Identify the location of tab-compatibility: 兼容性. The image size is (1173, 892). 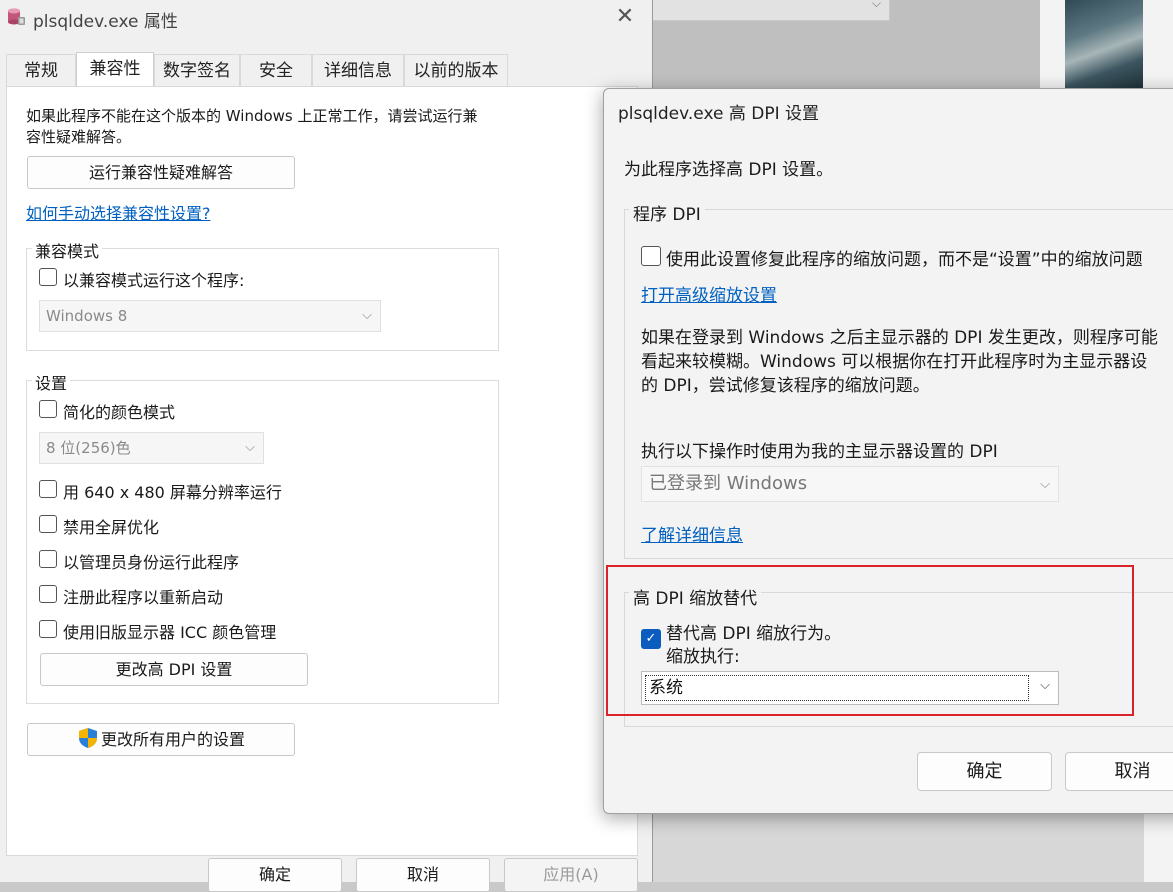
(115, 70).